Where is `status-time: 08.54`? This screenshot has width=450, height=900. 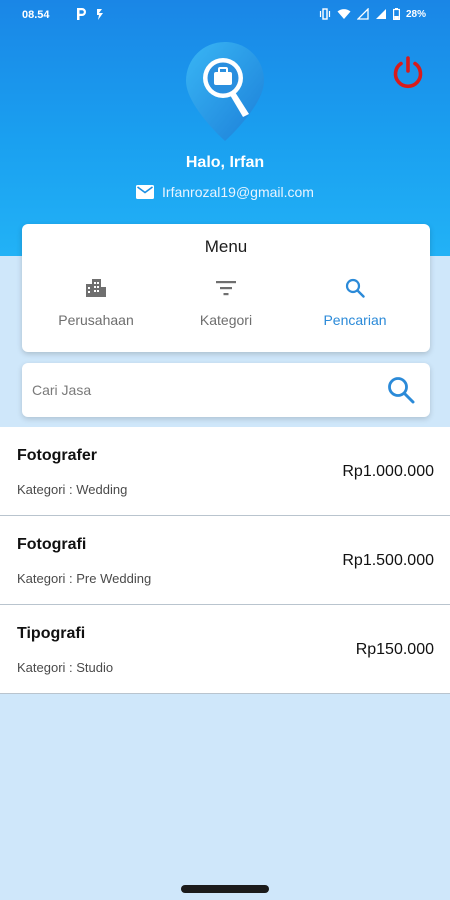
status-time: 08.54 is located at coordinates (36, 15).